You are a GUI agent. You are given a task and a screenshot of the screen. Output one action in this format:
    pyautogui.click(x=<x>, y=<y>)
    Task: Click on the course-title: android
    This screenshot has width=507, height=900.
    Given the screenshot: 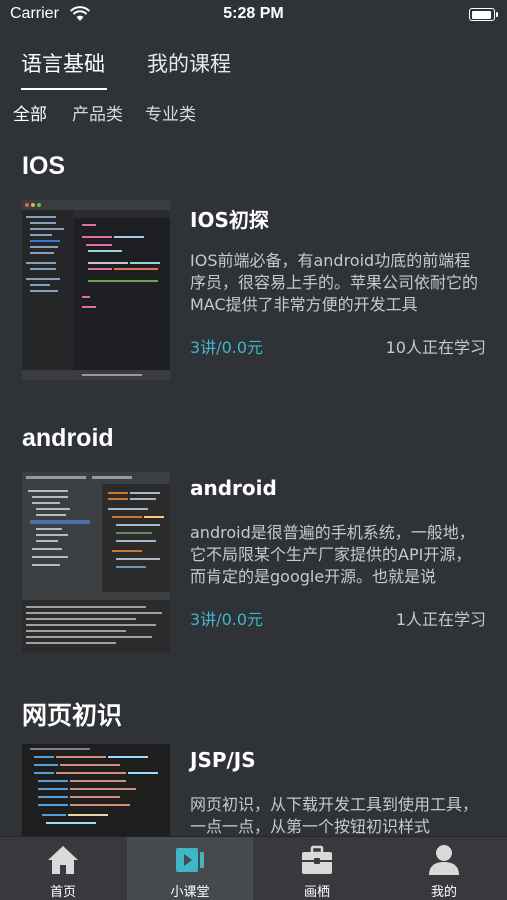 What is the action you would take?
    pyautogui.click(x=233, y=488)
    